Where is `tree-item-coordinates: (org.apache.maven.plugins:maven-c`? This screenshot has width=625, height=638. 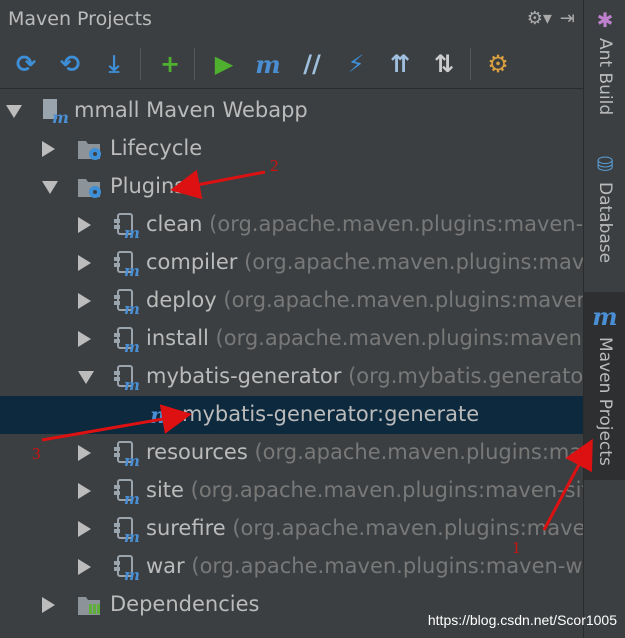 tree-item-coordinates: (org.apache.maven.plugins:maven-c is located at coordinates (413, 262).